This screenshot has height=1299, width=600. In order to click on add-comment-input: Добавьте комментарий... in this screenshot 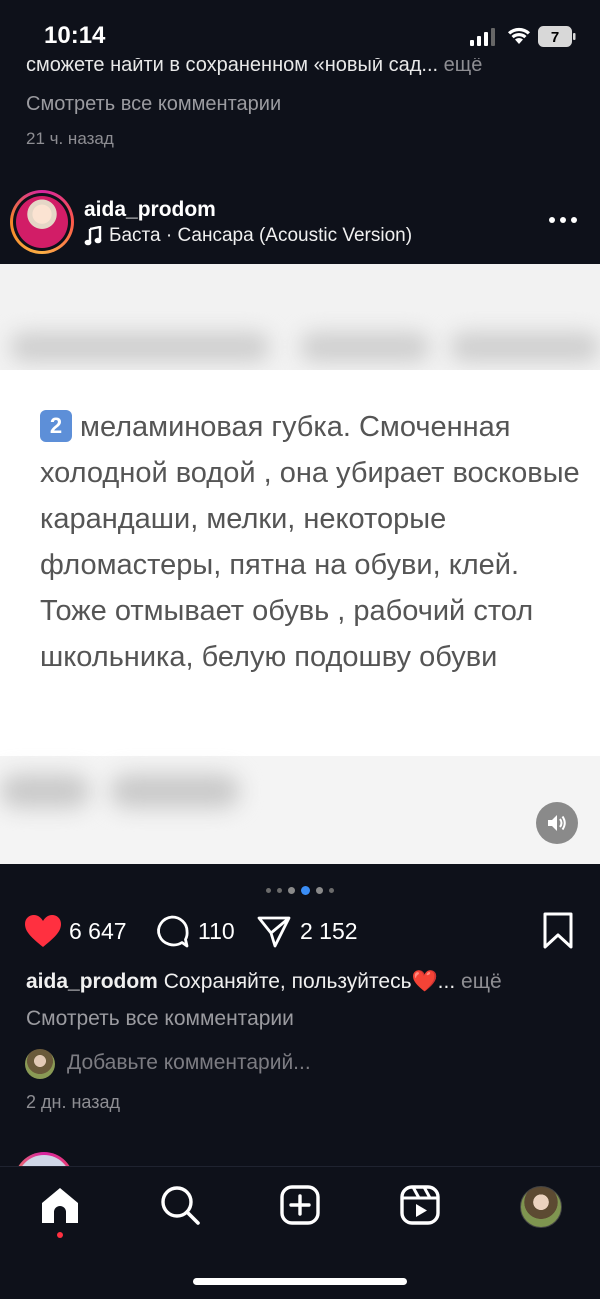, I will do `click(189, 1063)`.